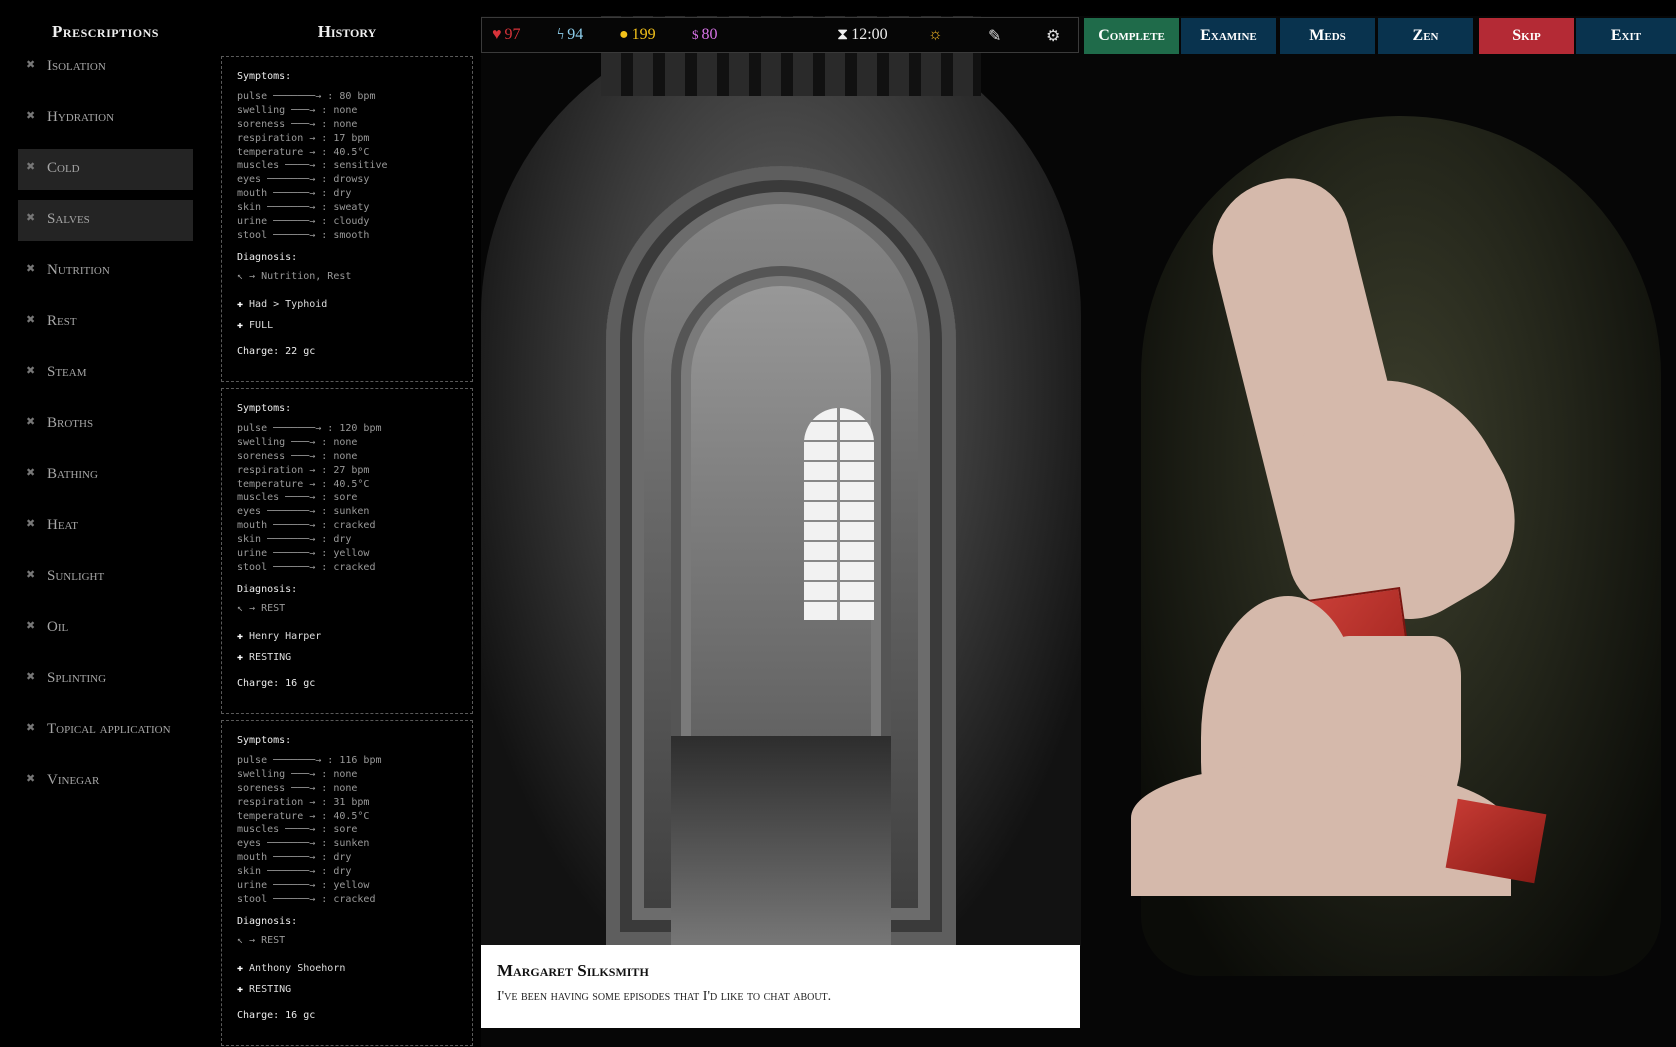  What do you see at coordinates (624, 34) in the screenshot?
I see `coin-icon: ●` at bounding box center [624, 34].